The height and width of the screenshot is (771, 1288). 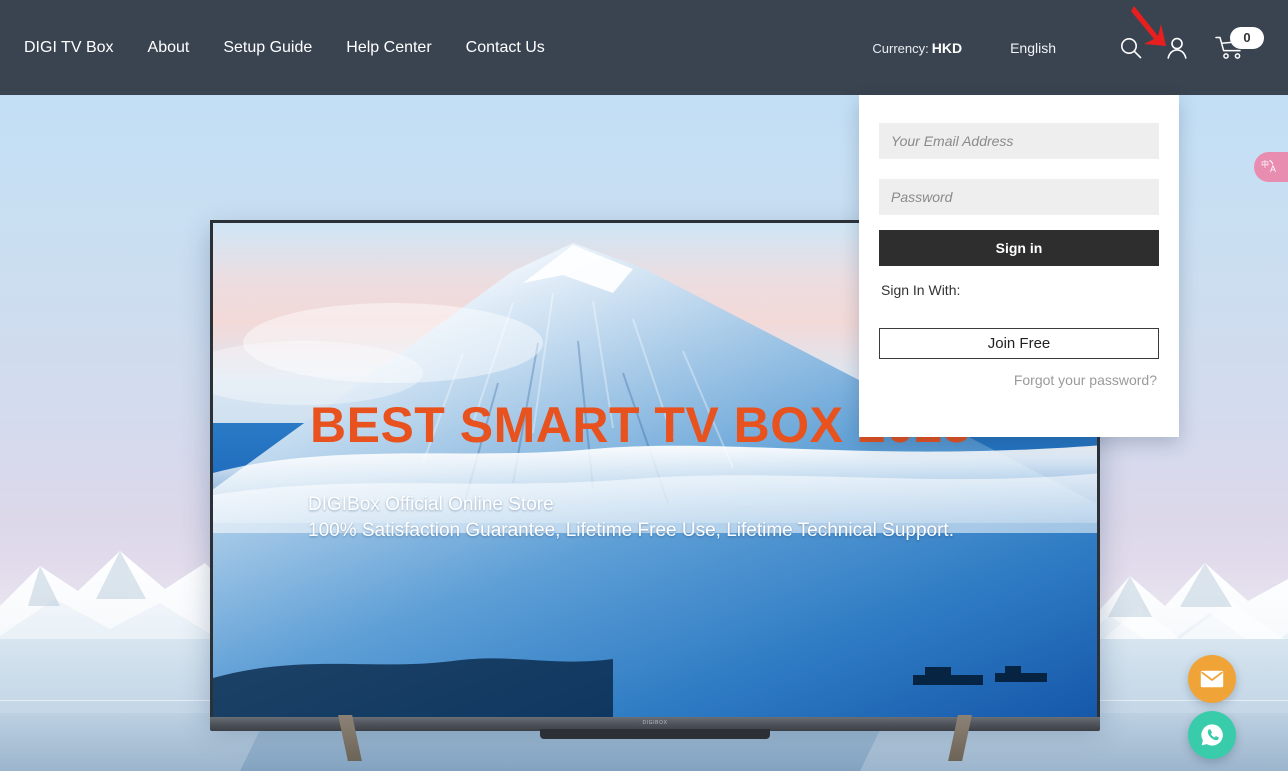 I want to click on shopping-cart-button: 0, so click(x=1232, y=48).